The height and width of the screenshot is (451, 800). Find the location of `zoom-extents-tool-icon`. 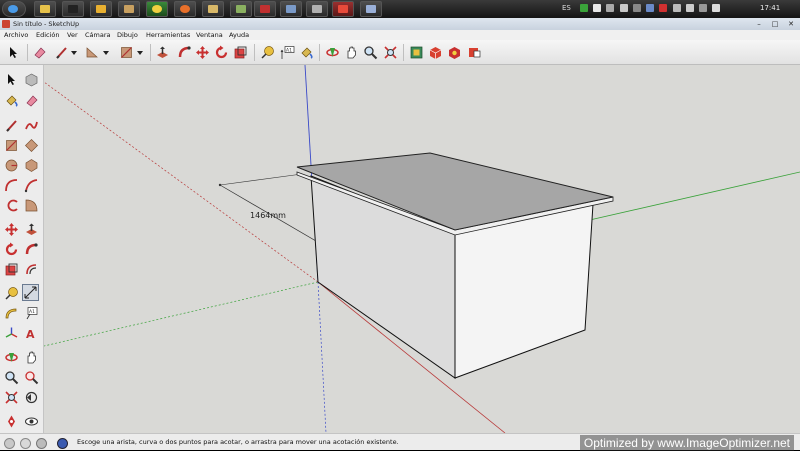

zoom-extents-tool-icon is located at coordinates (390, 52).